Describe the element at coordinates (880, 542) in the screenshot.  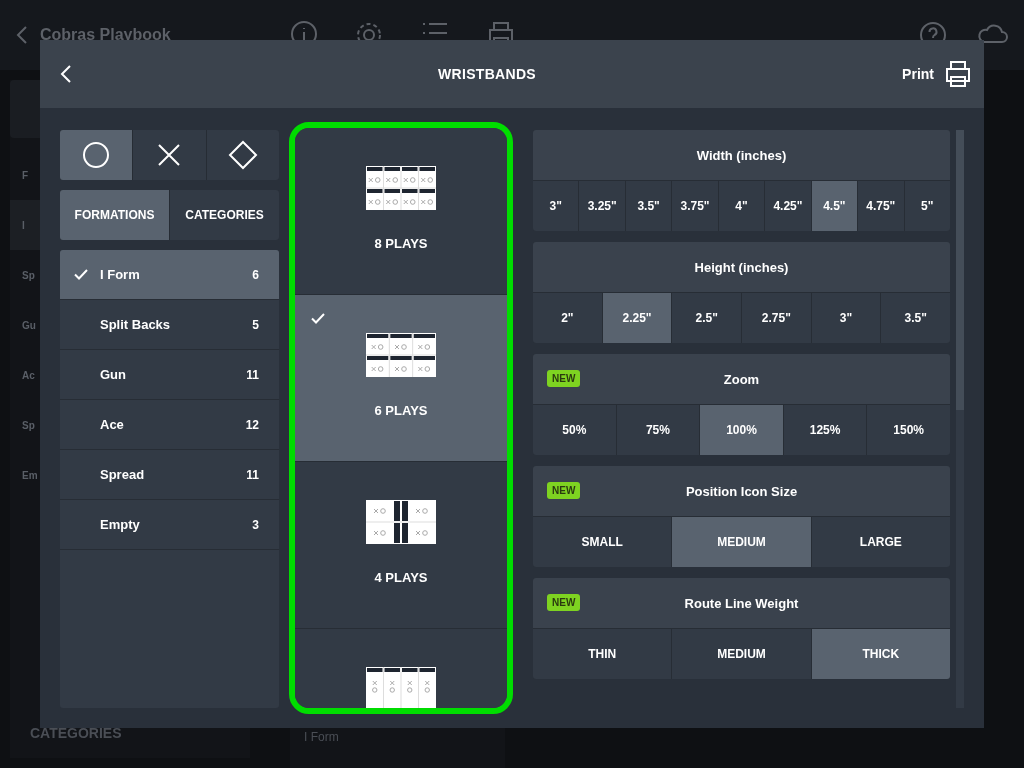
I see `setting-option: LARGE` at that location.